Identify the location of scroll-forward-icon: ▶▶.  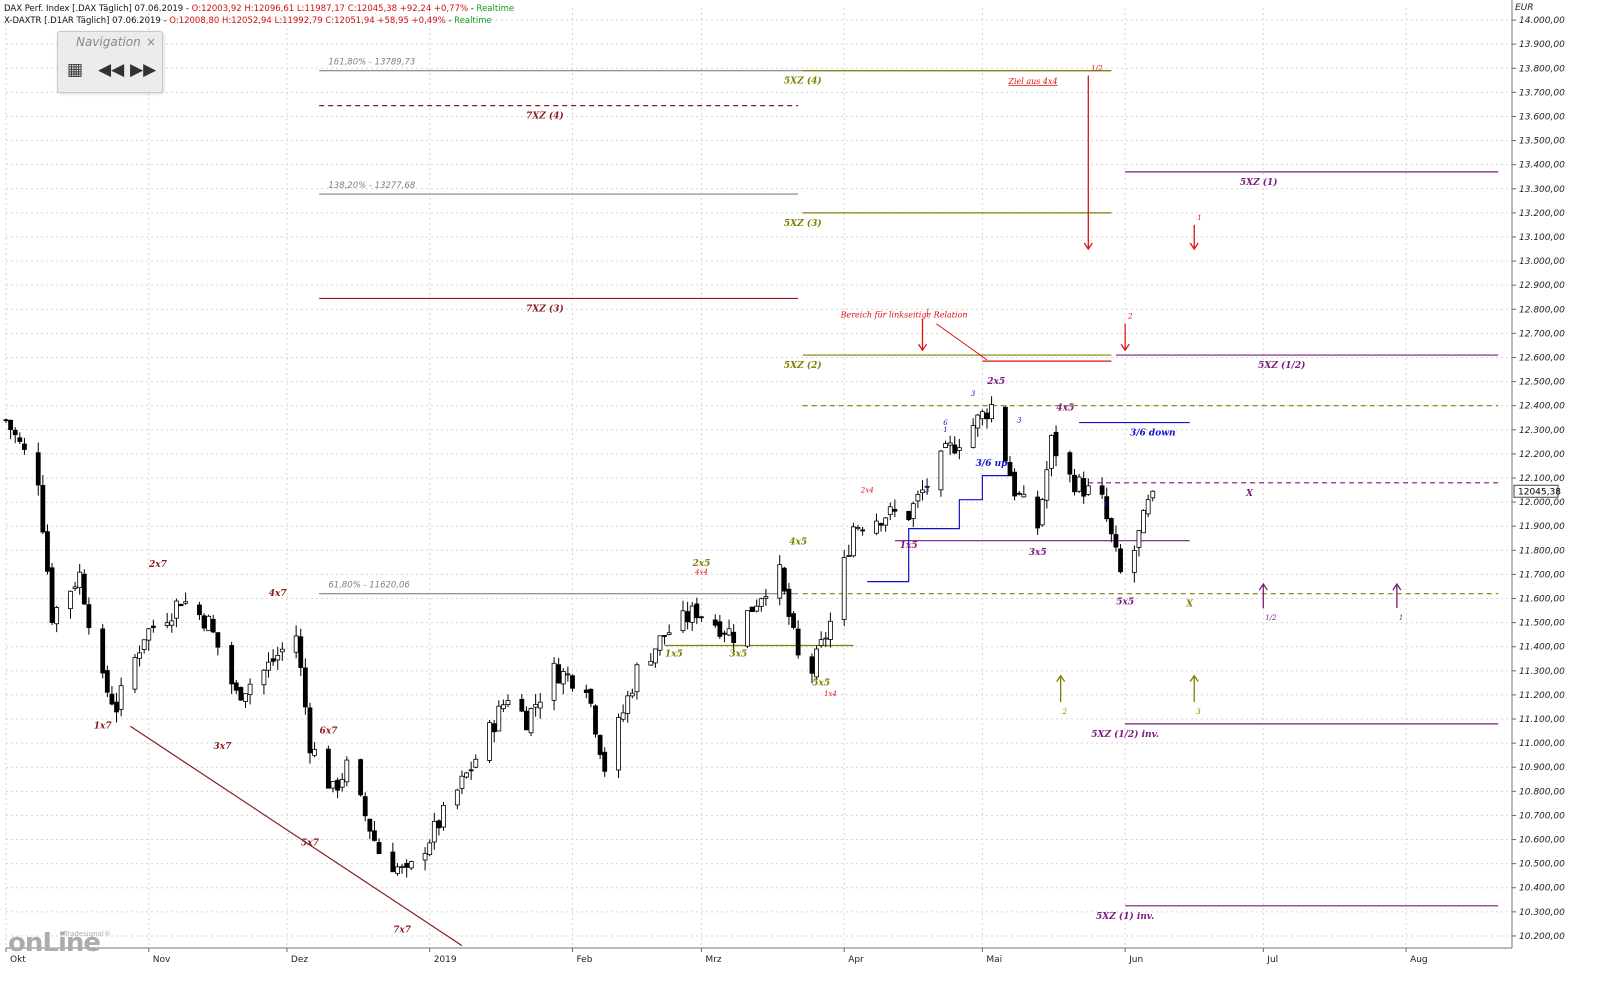
(143, 70).